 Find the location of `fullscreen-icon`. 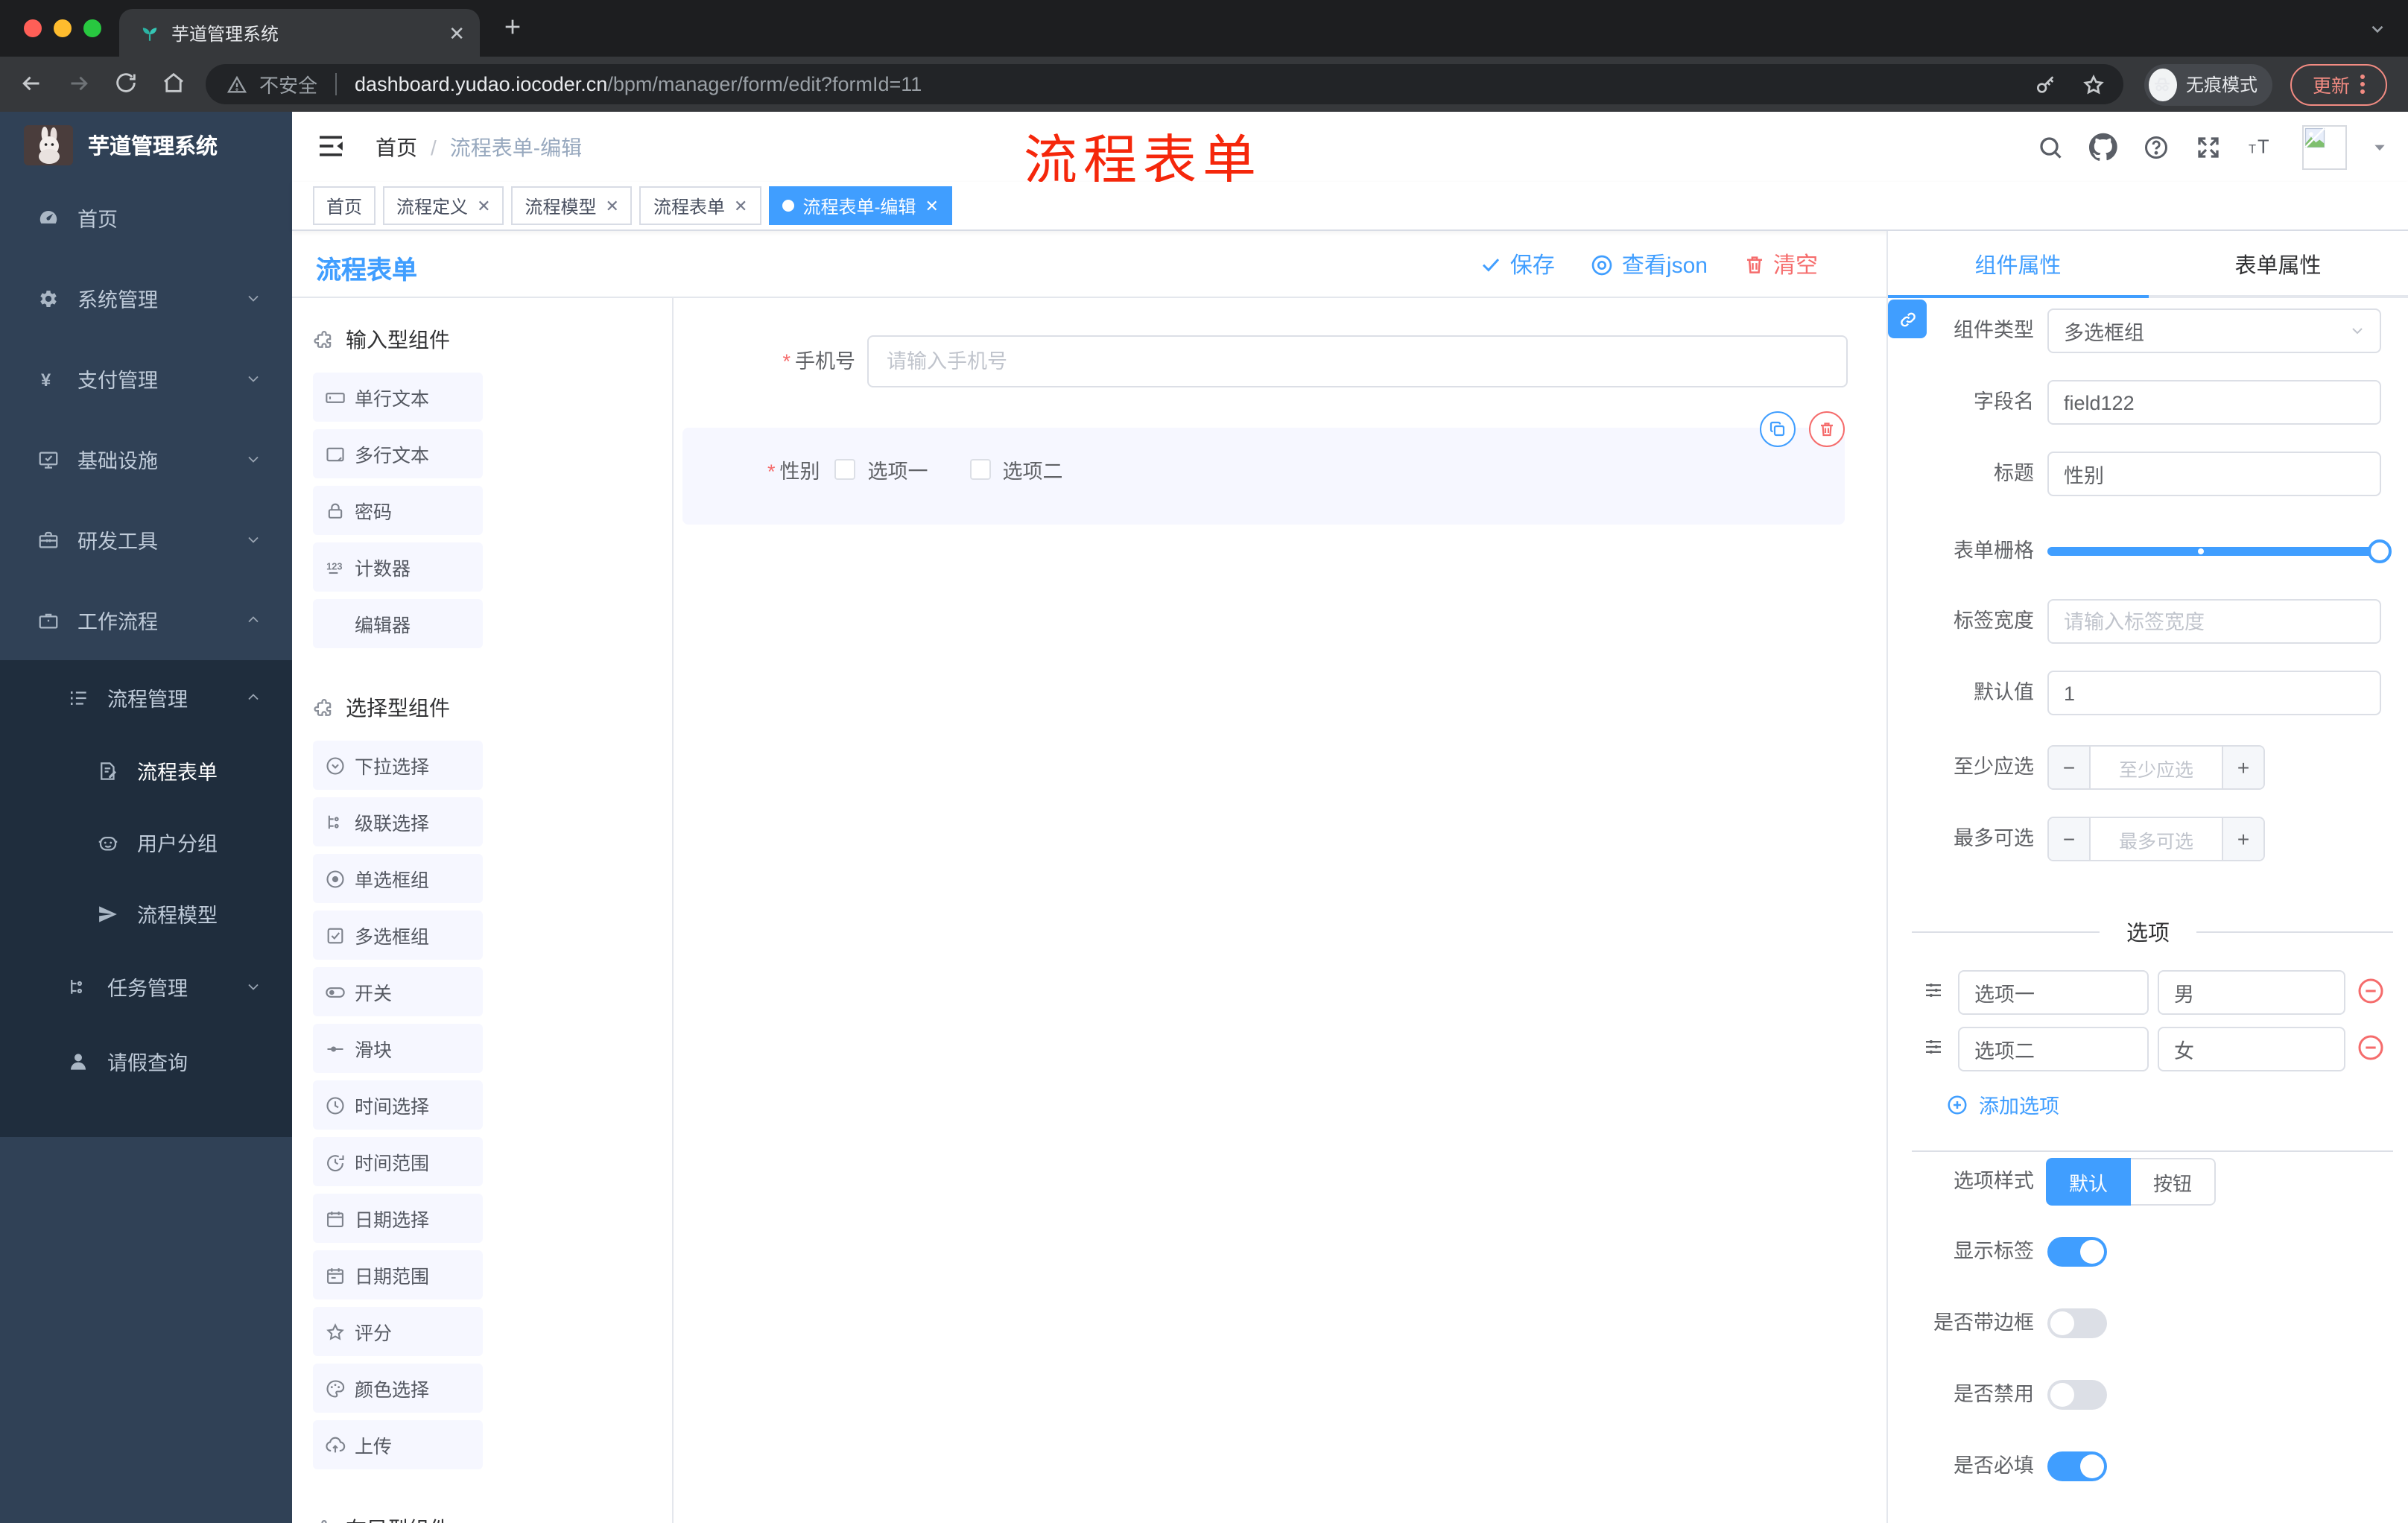

fullscreen-icon is located at coordinates (2208, 146).